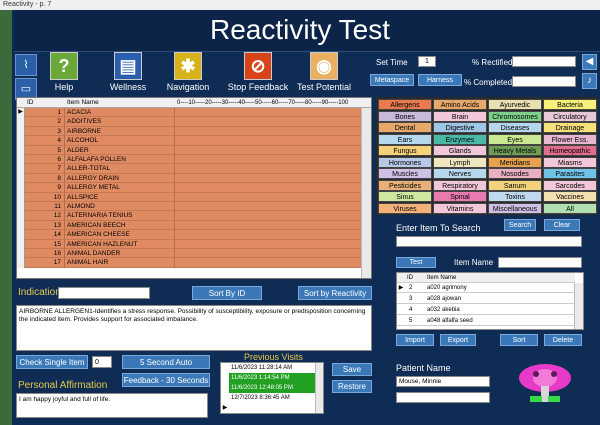  I want to click on category-button: Pesticides, so click(405, 185).